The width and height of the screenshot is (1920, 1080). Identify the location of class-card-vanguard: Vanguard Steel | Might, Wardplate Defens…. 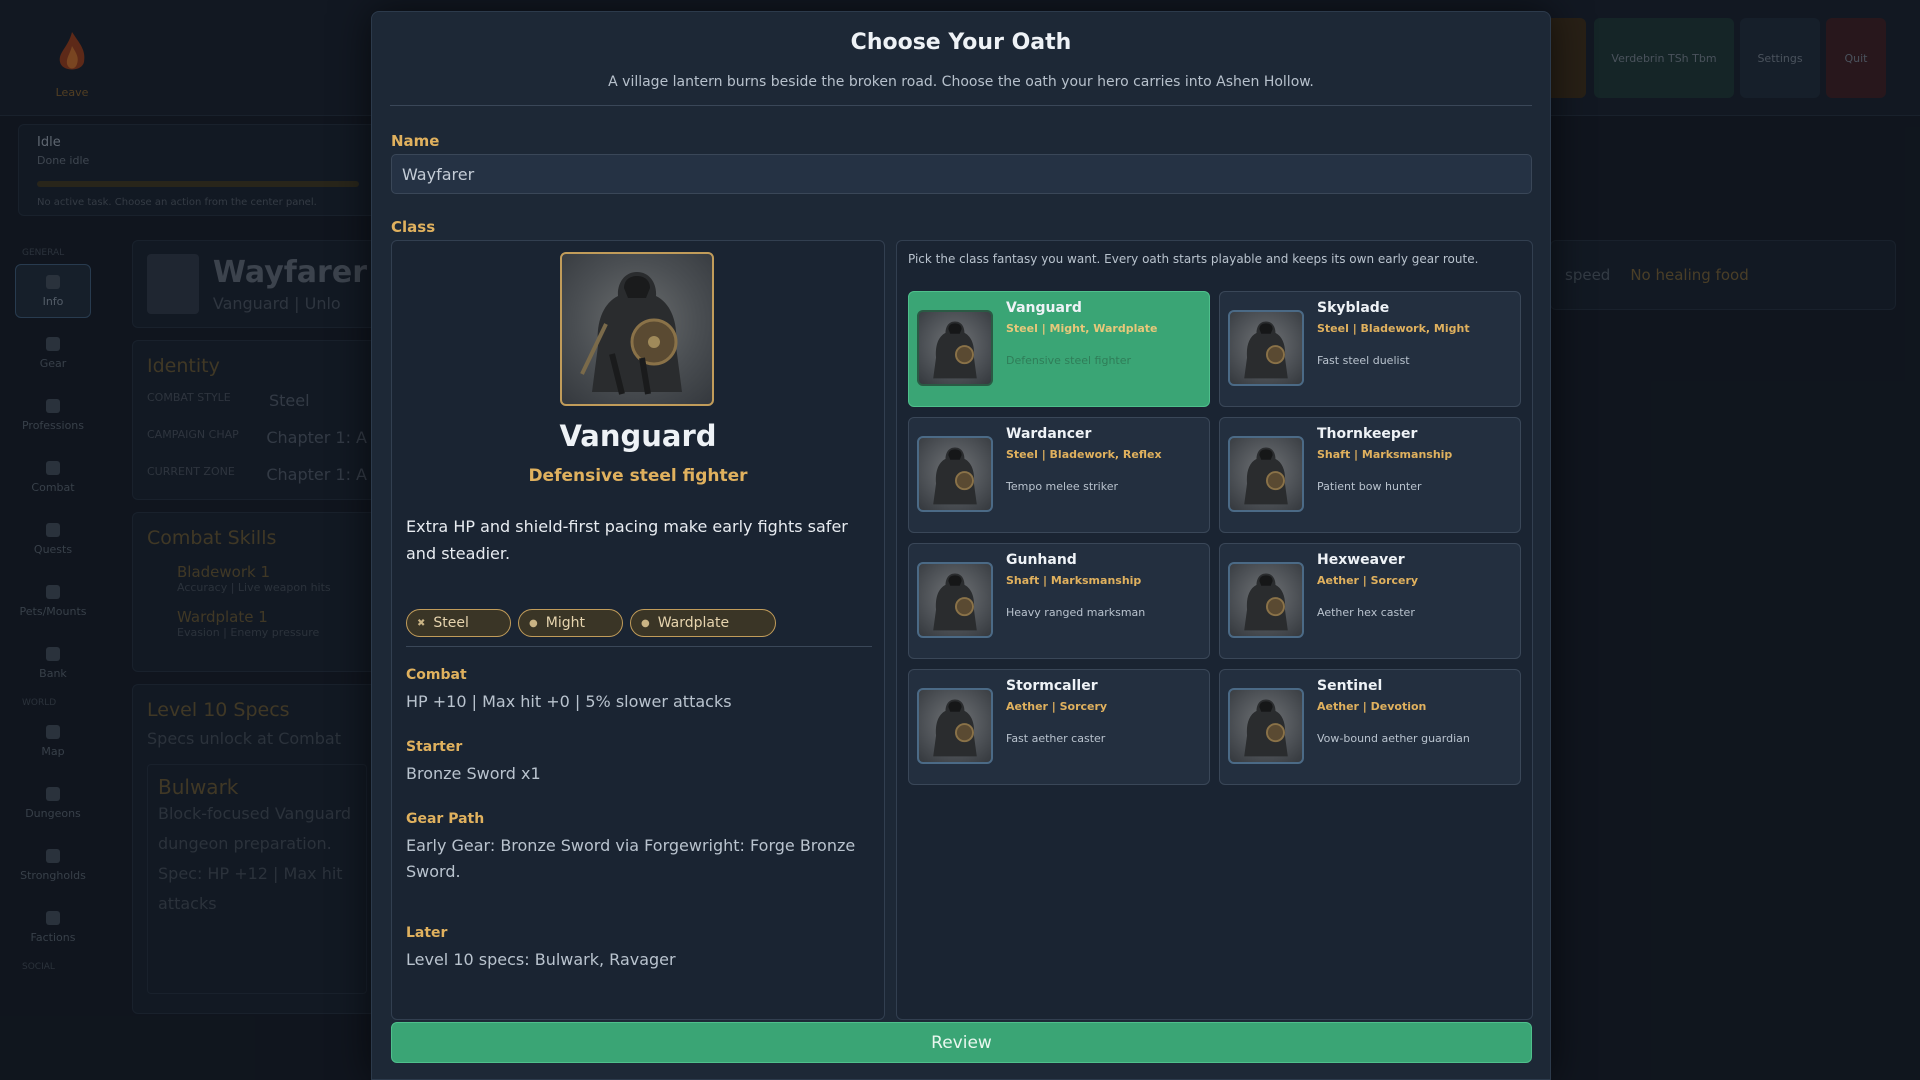
(1059, 349).